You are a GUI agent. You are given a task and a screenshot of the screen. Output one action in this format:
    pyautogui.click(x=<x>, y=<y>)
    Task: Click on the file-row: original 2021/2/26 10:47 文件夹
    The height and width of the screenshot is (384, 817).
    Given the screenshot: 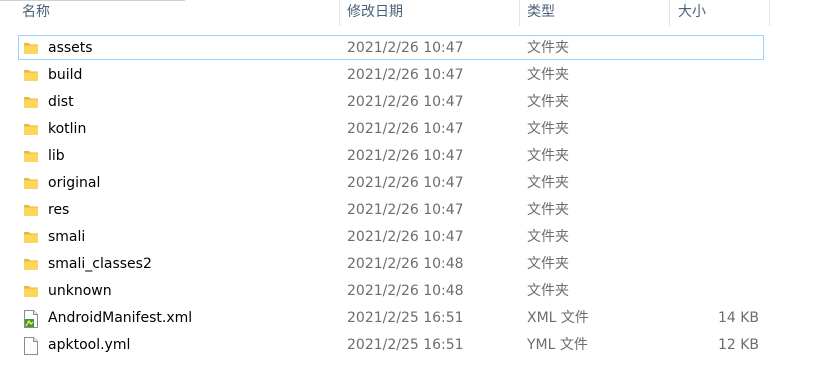 What is the action you would take?
    pyautogui.click(x=391, y=182)
    